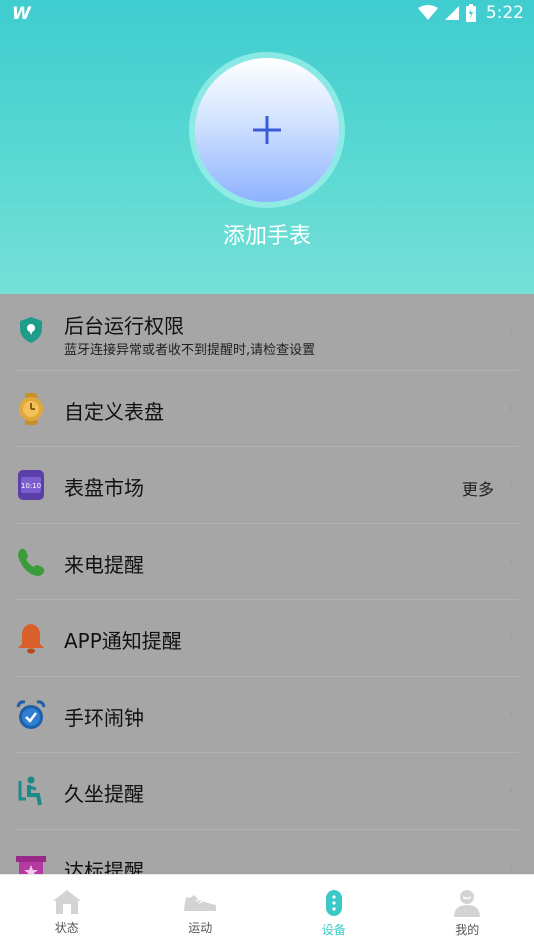 Image resolution: width=534 pixels, height=950 pixels. What do you see at coordinates (267, 332) in the screenshot?
I see `settings-row-background-permission: 后台运行权限 蓝牙连接异常或者收不到提醒时,请检查设置 ›` at bounding box center [267, 332].